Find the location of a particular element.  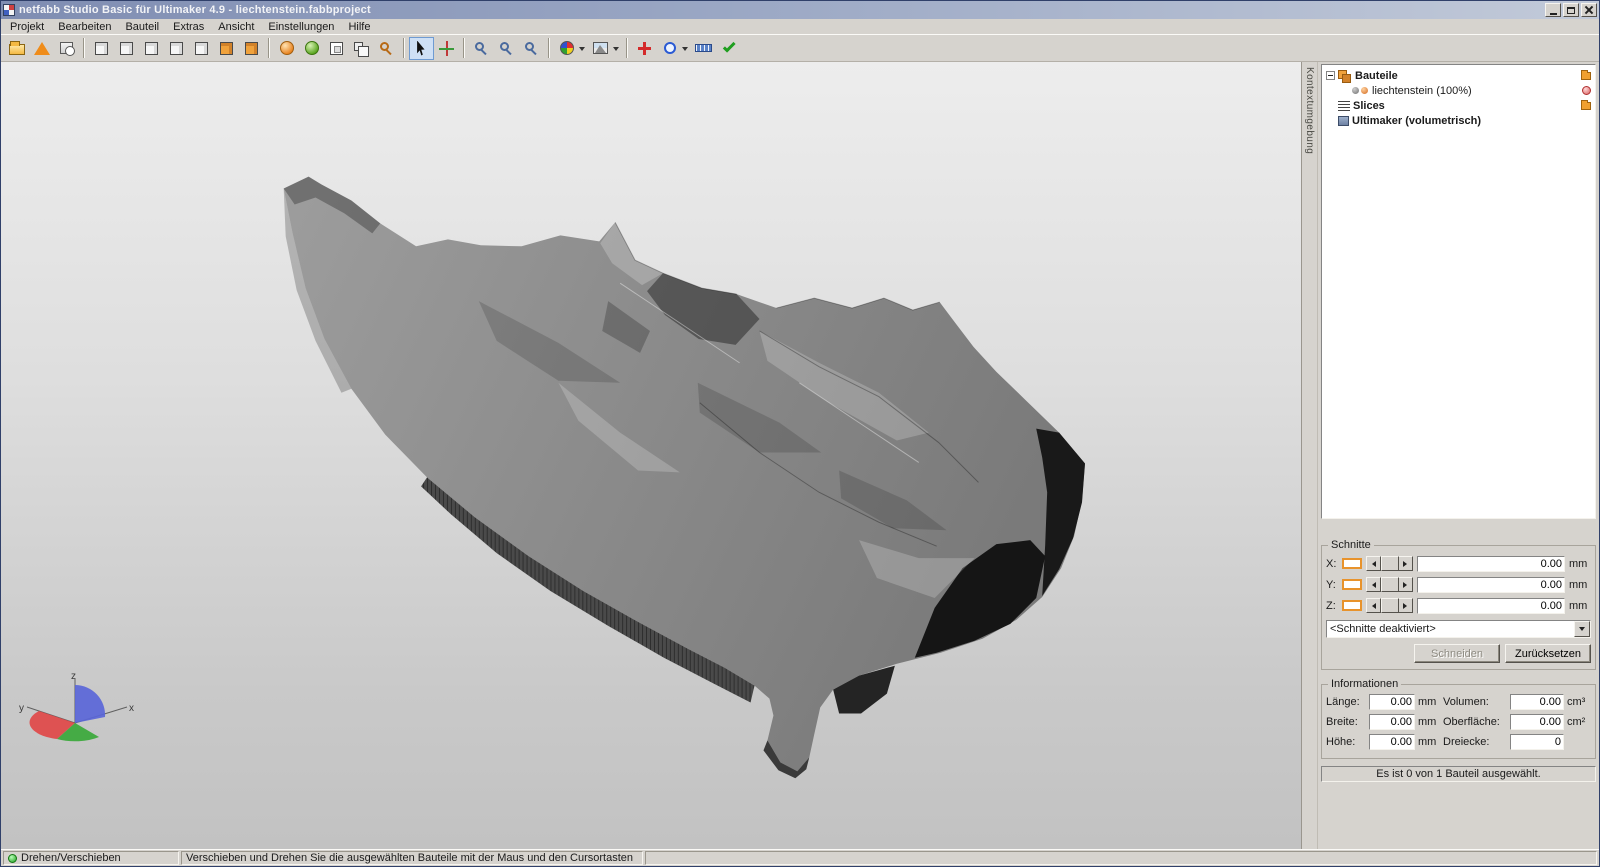

schnitte-title: Schnitte is located at coordinates (1351, 545).